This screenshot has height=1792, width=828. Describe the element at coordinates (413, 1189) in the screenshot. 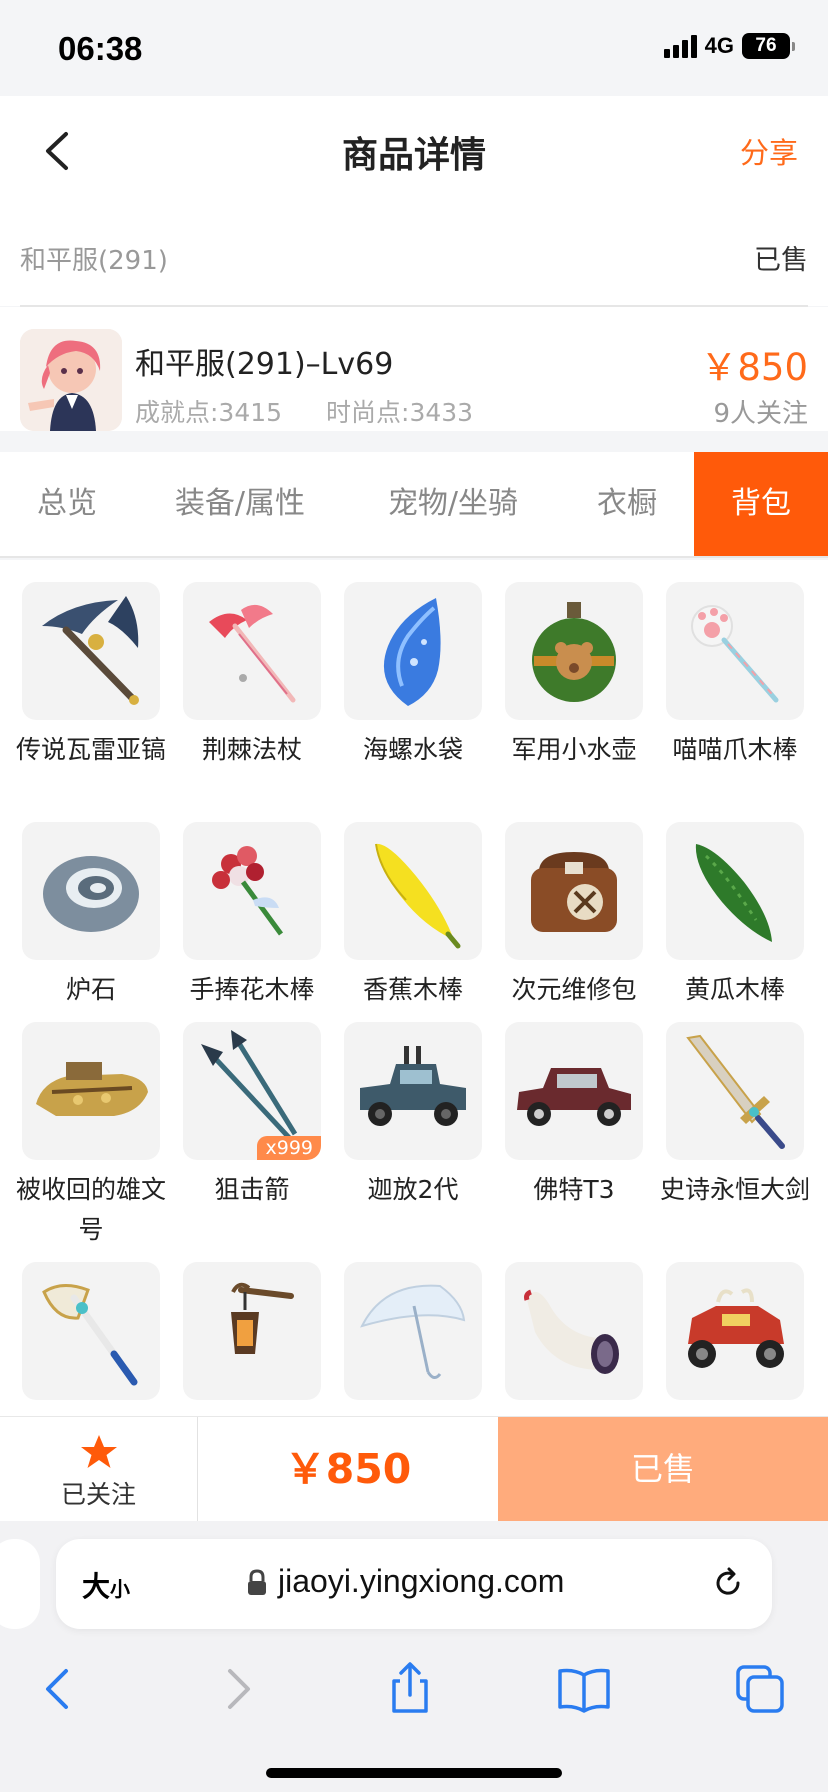

I see `item-name: 迦放2代` at that location.